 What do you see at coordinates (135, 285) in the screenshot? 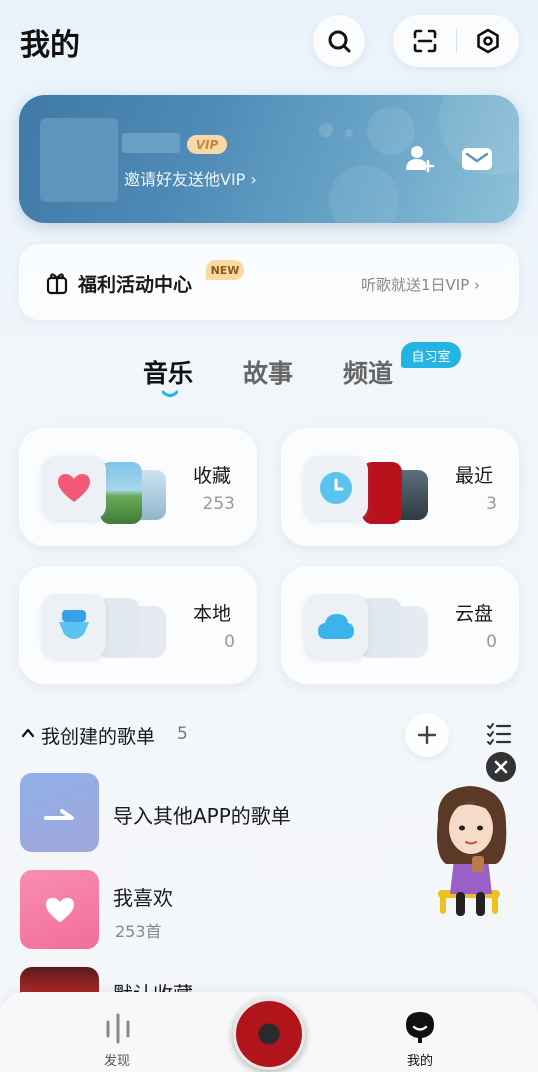
I see `benefits-title: 福利活动中心` at bounding box center [135, 285].